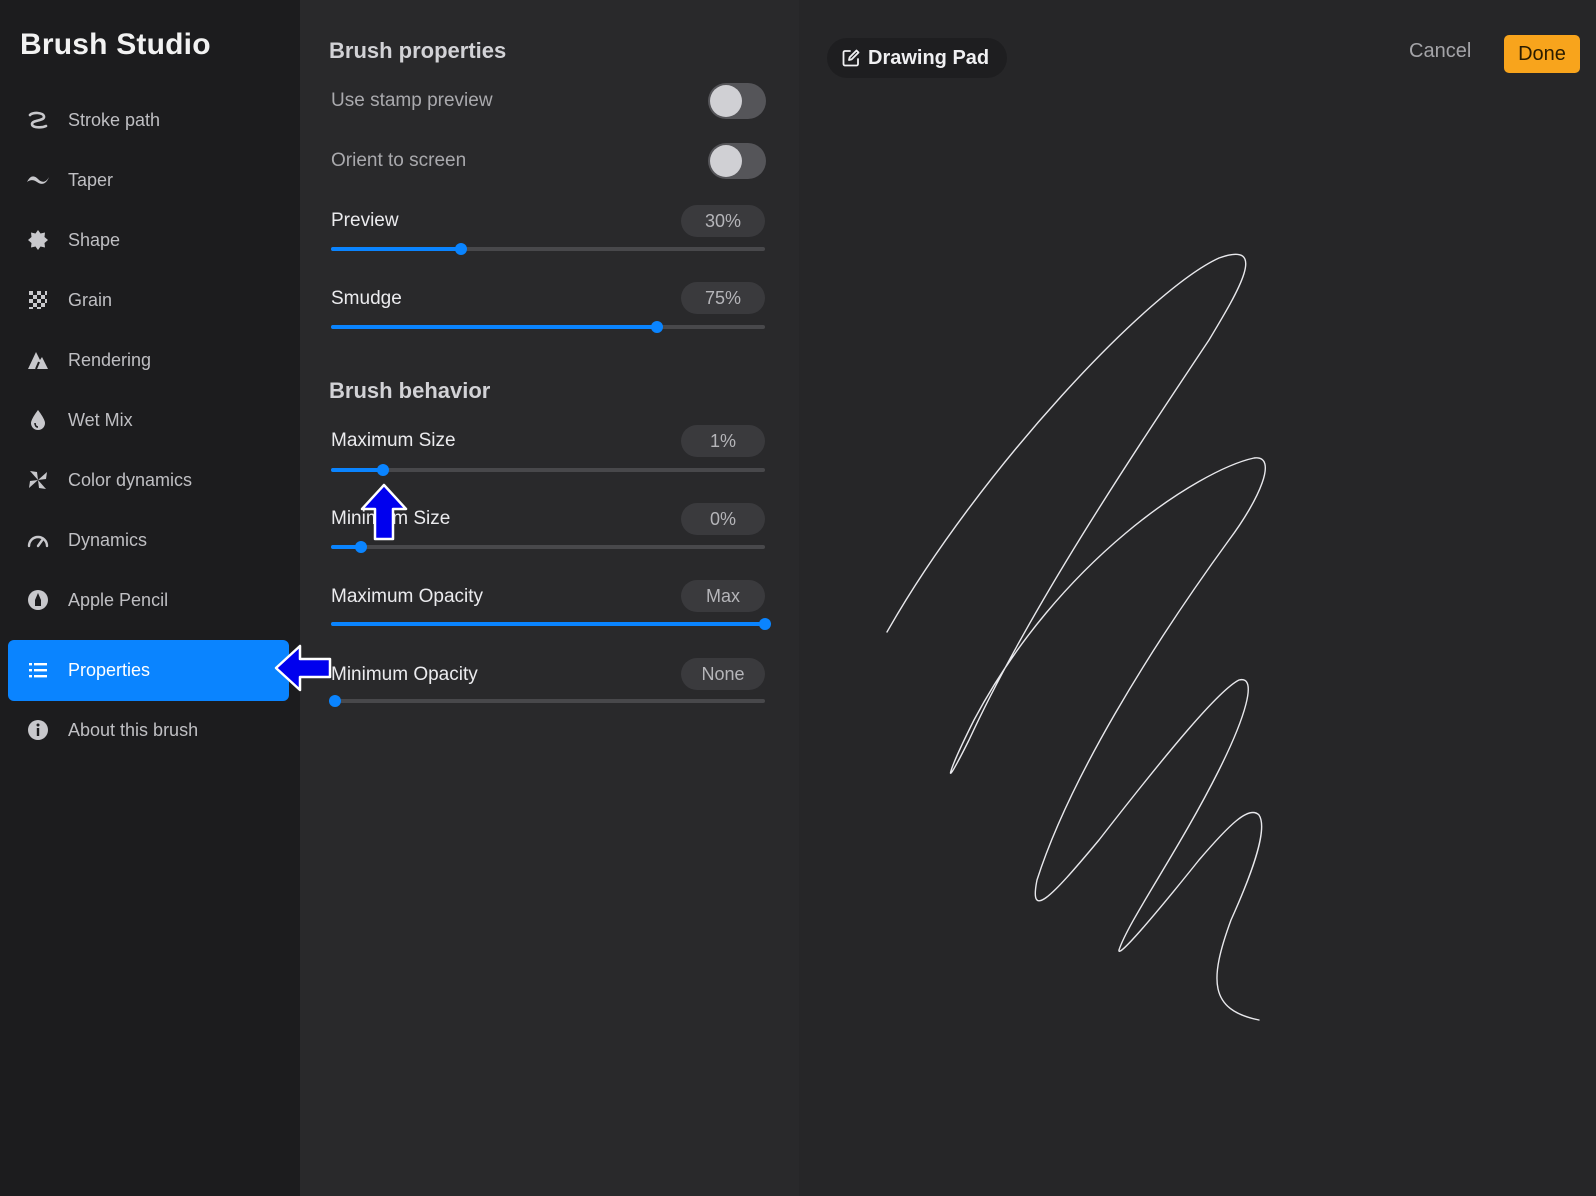 This screenshot has width=1596, height=1196. What do you see at coordinates (393, 440) in the screenshot?
I see `maximum-size-label: Maximum Size` at bounding box center [393, 440].